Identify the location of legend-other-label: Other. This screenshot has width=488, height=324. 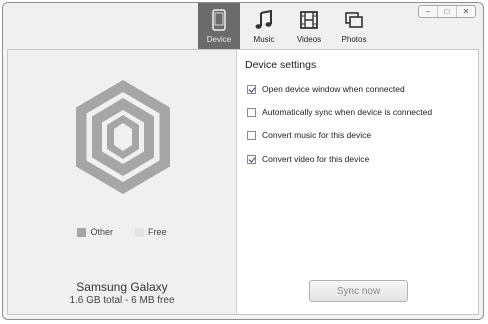
(101, 232).